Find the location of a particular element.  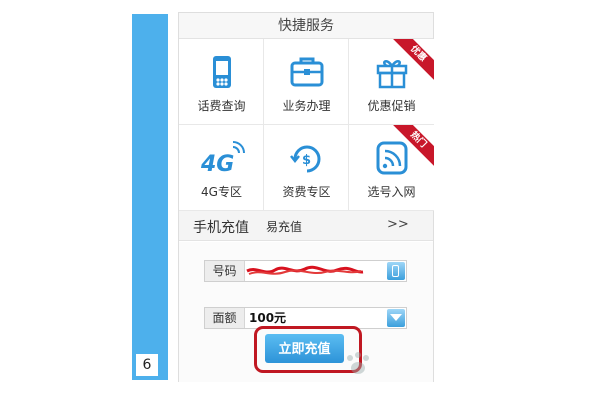

service-item-4g: 4G 4G专区 is located at coordinates (221, 168).